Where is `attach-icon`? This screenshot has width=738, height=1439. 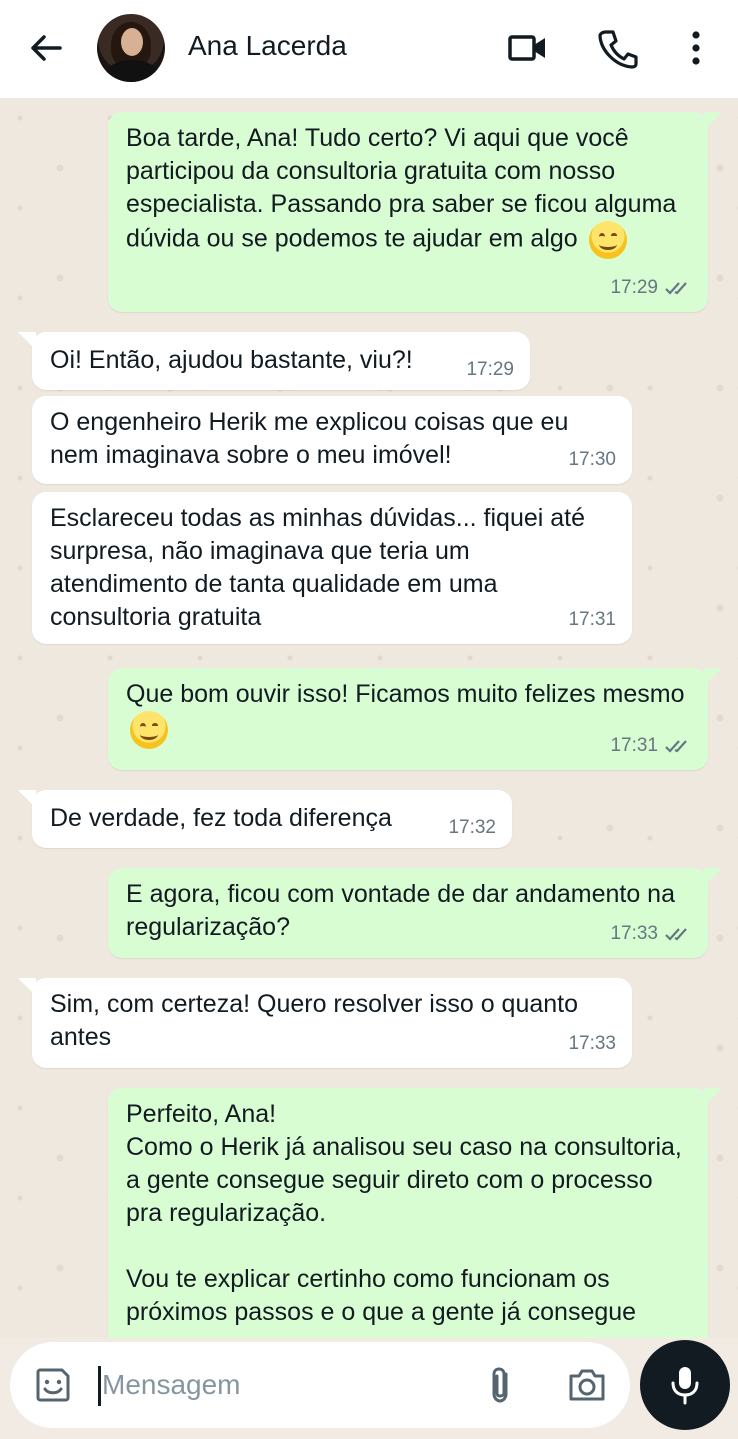
attach-icon is located at coordinates (501, 1385).